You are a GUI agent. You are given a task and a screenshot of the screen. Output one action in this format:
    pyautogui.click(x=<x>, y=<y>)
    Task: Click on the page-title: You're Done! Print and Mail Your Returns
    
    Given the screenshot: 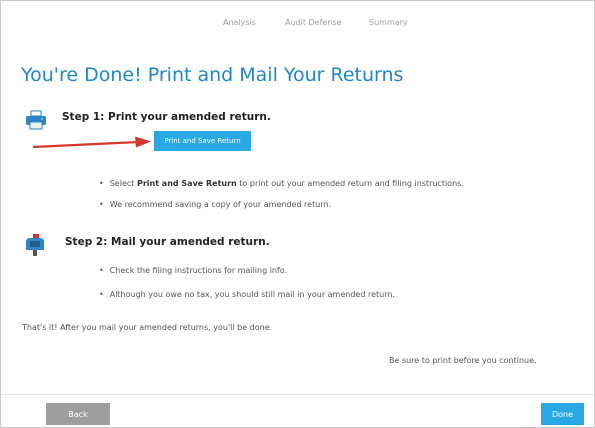 What is the action you would take?
    pyautogui.click(x=212, y=75)
    